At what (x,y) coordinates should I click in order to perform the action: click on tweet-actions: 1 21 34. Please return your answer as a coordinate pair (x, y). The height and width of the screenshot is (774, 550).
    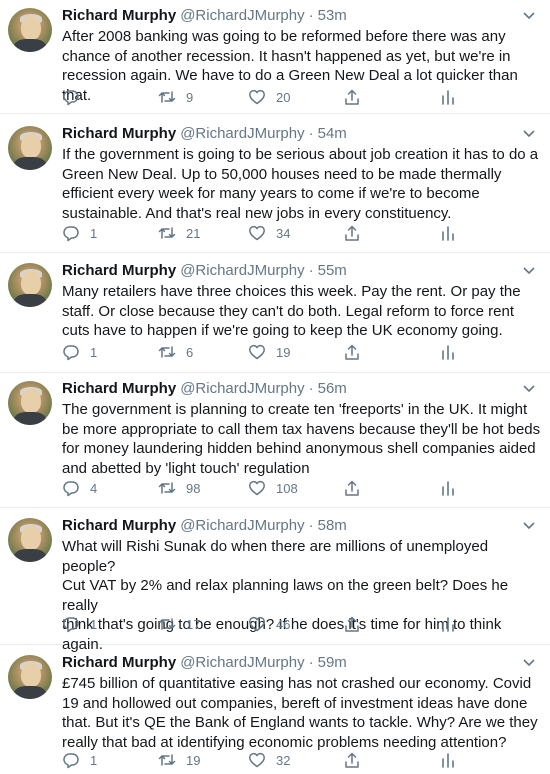
    Looking at the image, I should click on (262, 233).